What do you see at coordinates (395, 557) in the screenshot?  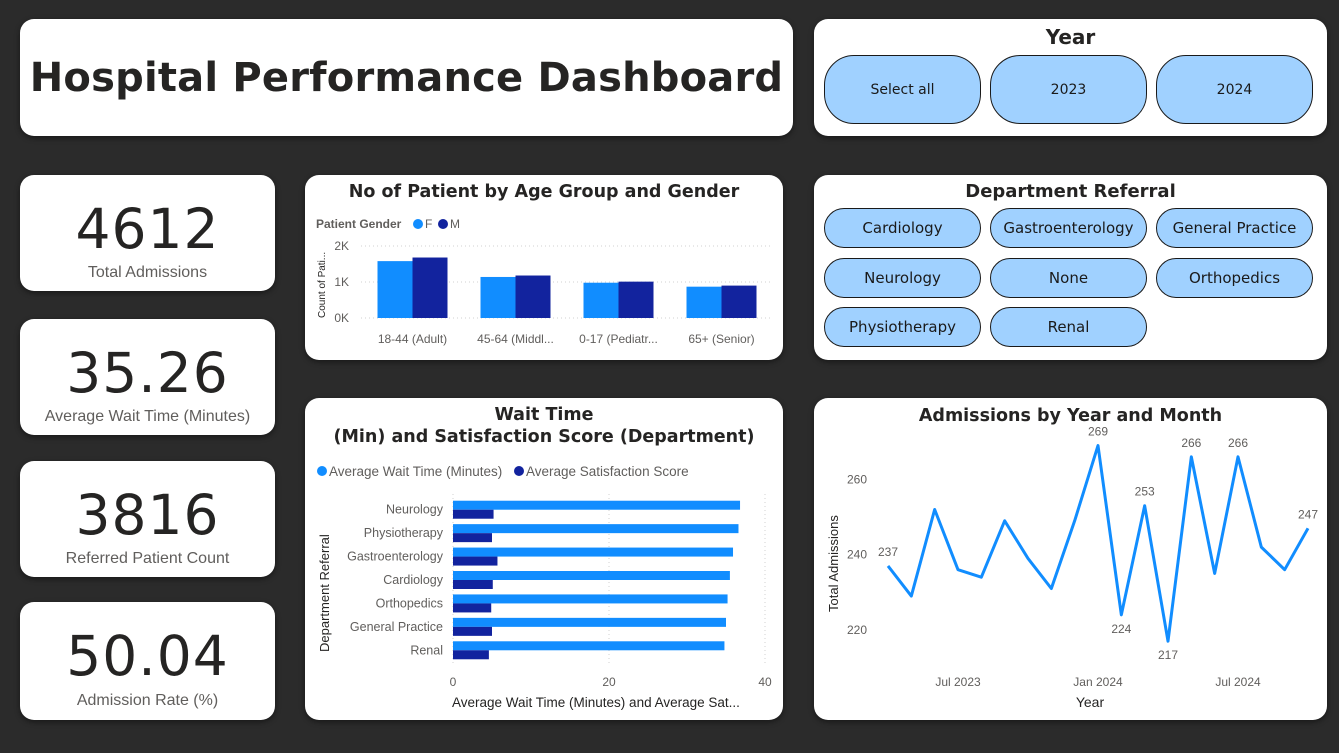 I see `y-tick-label: Gastroenterology` at bounding box center [395, 557].